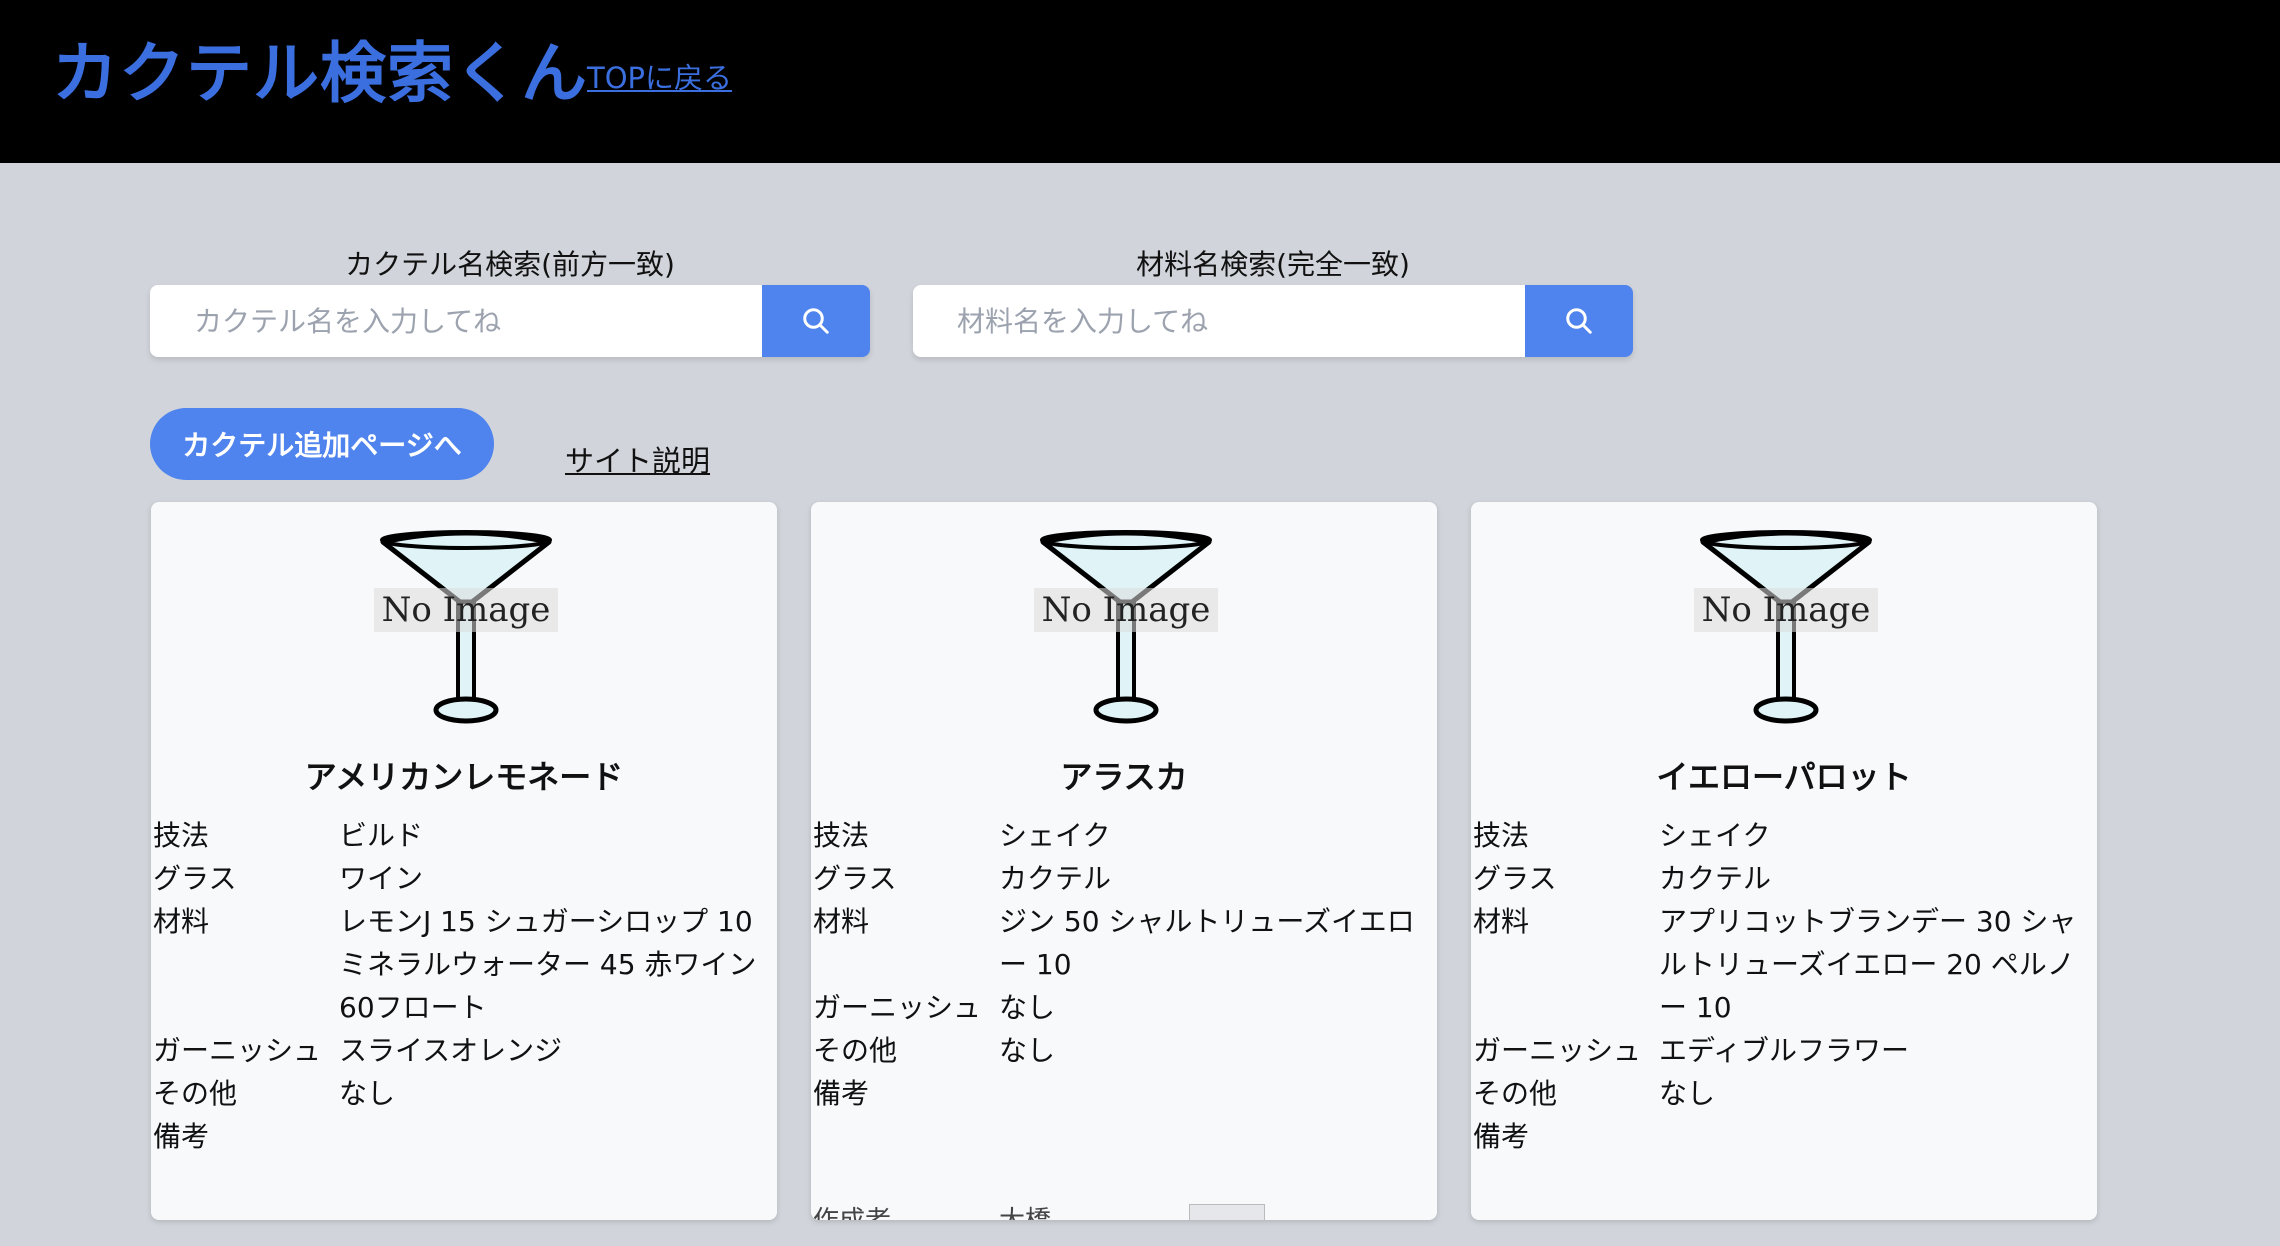  Describe the element at coordinates (381, 835) in the screenshot. I see `method-value: ビルド` at that location.